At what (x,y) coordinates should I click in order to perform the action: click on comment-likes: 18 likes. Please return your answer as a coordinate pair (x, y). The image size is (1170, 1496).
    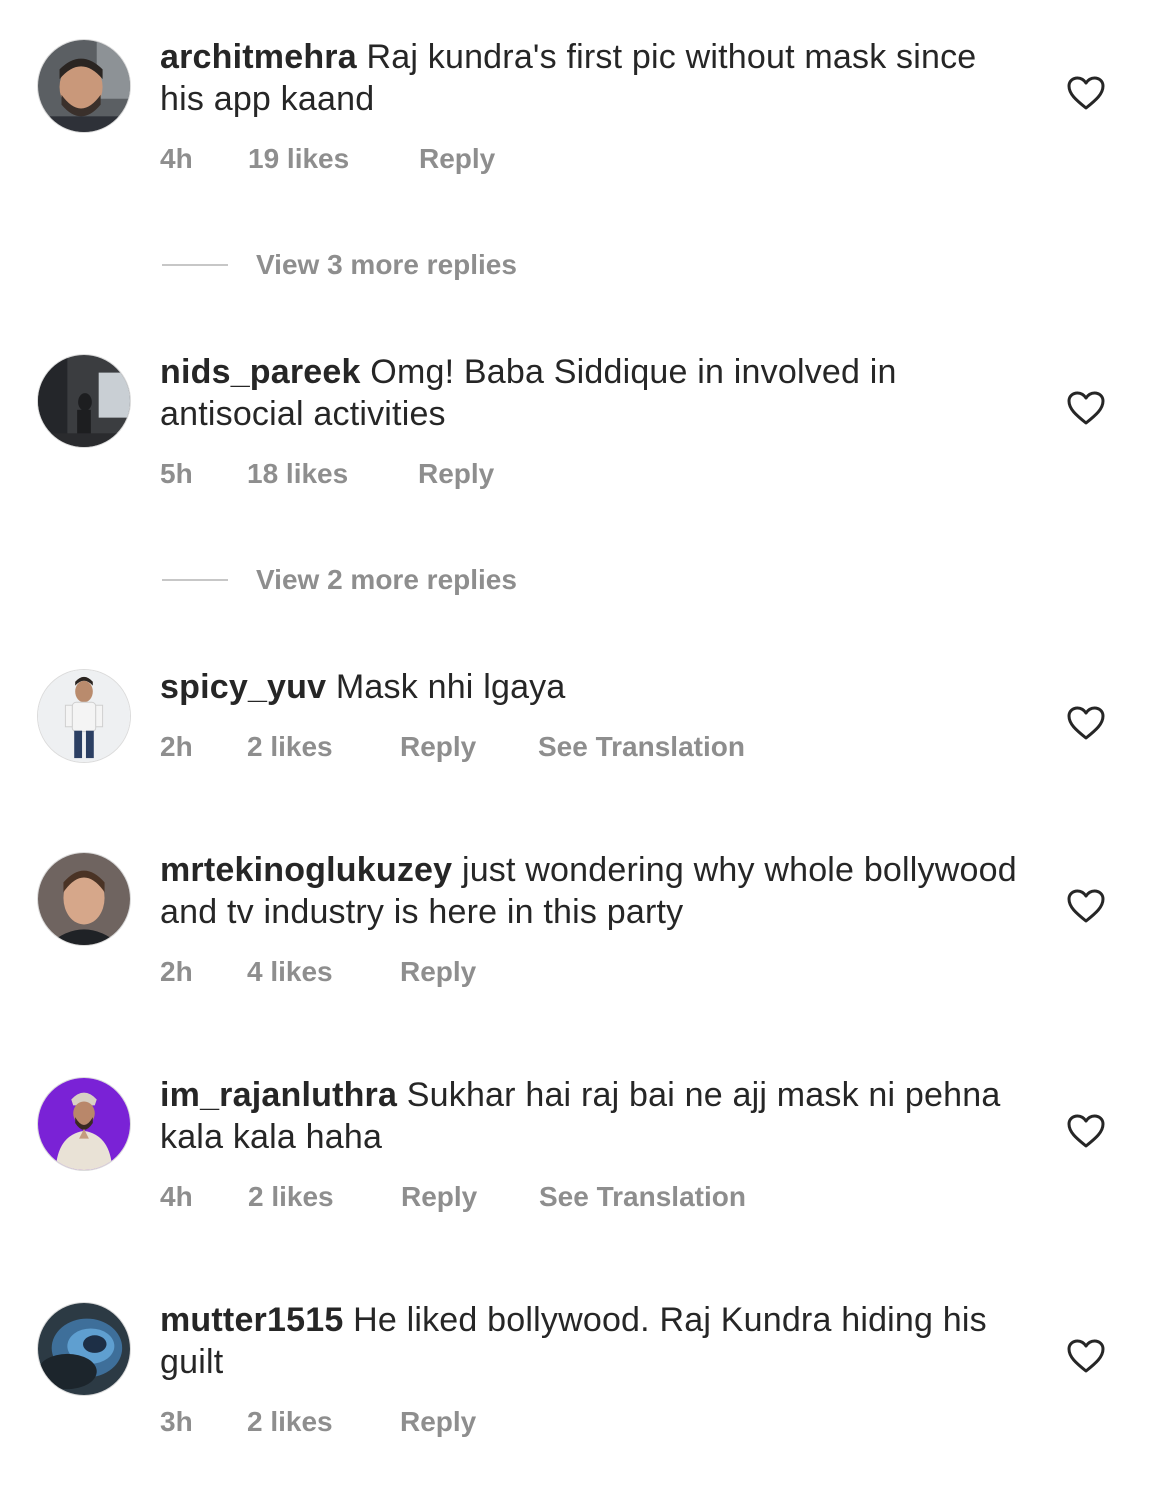
    Looking at the image, I should click on (332, 474).